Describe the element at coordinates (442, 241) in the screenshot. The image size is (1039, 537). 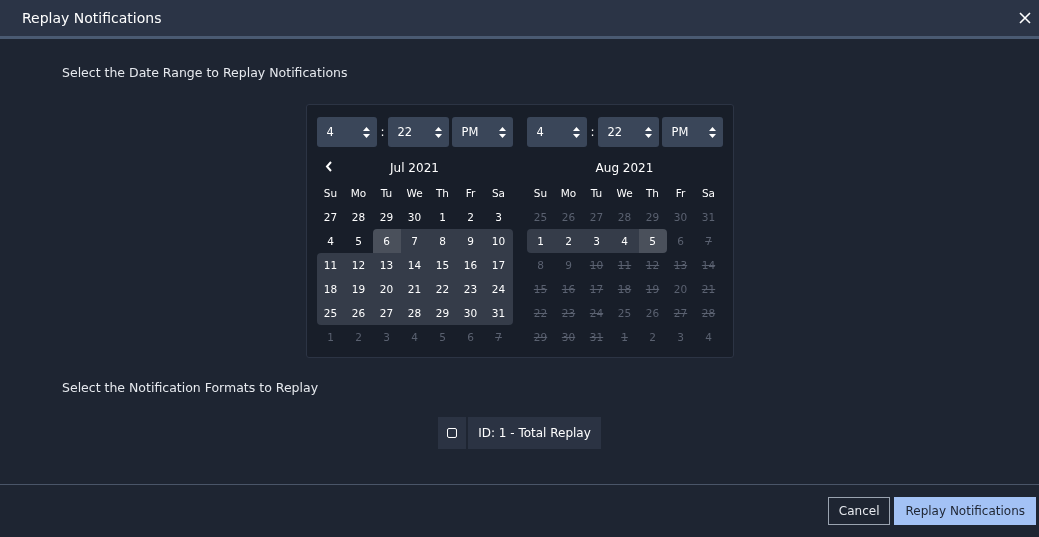
I see `calendar-day: 8` at that location.